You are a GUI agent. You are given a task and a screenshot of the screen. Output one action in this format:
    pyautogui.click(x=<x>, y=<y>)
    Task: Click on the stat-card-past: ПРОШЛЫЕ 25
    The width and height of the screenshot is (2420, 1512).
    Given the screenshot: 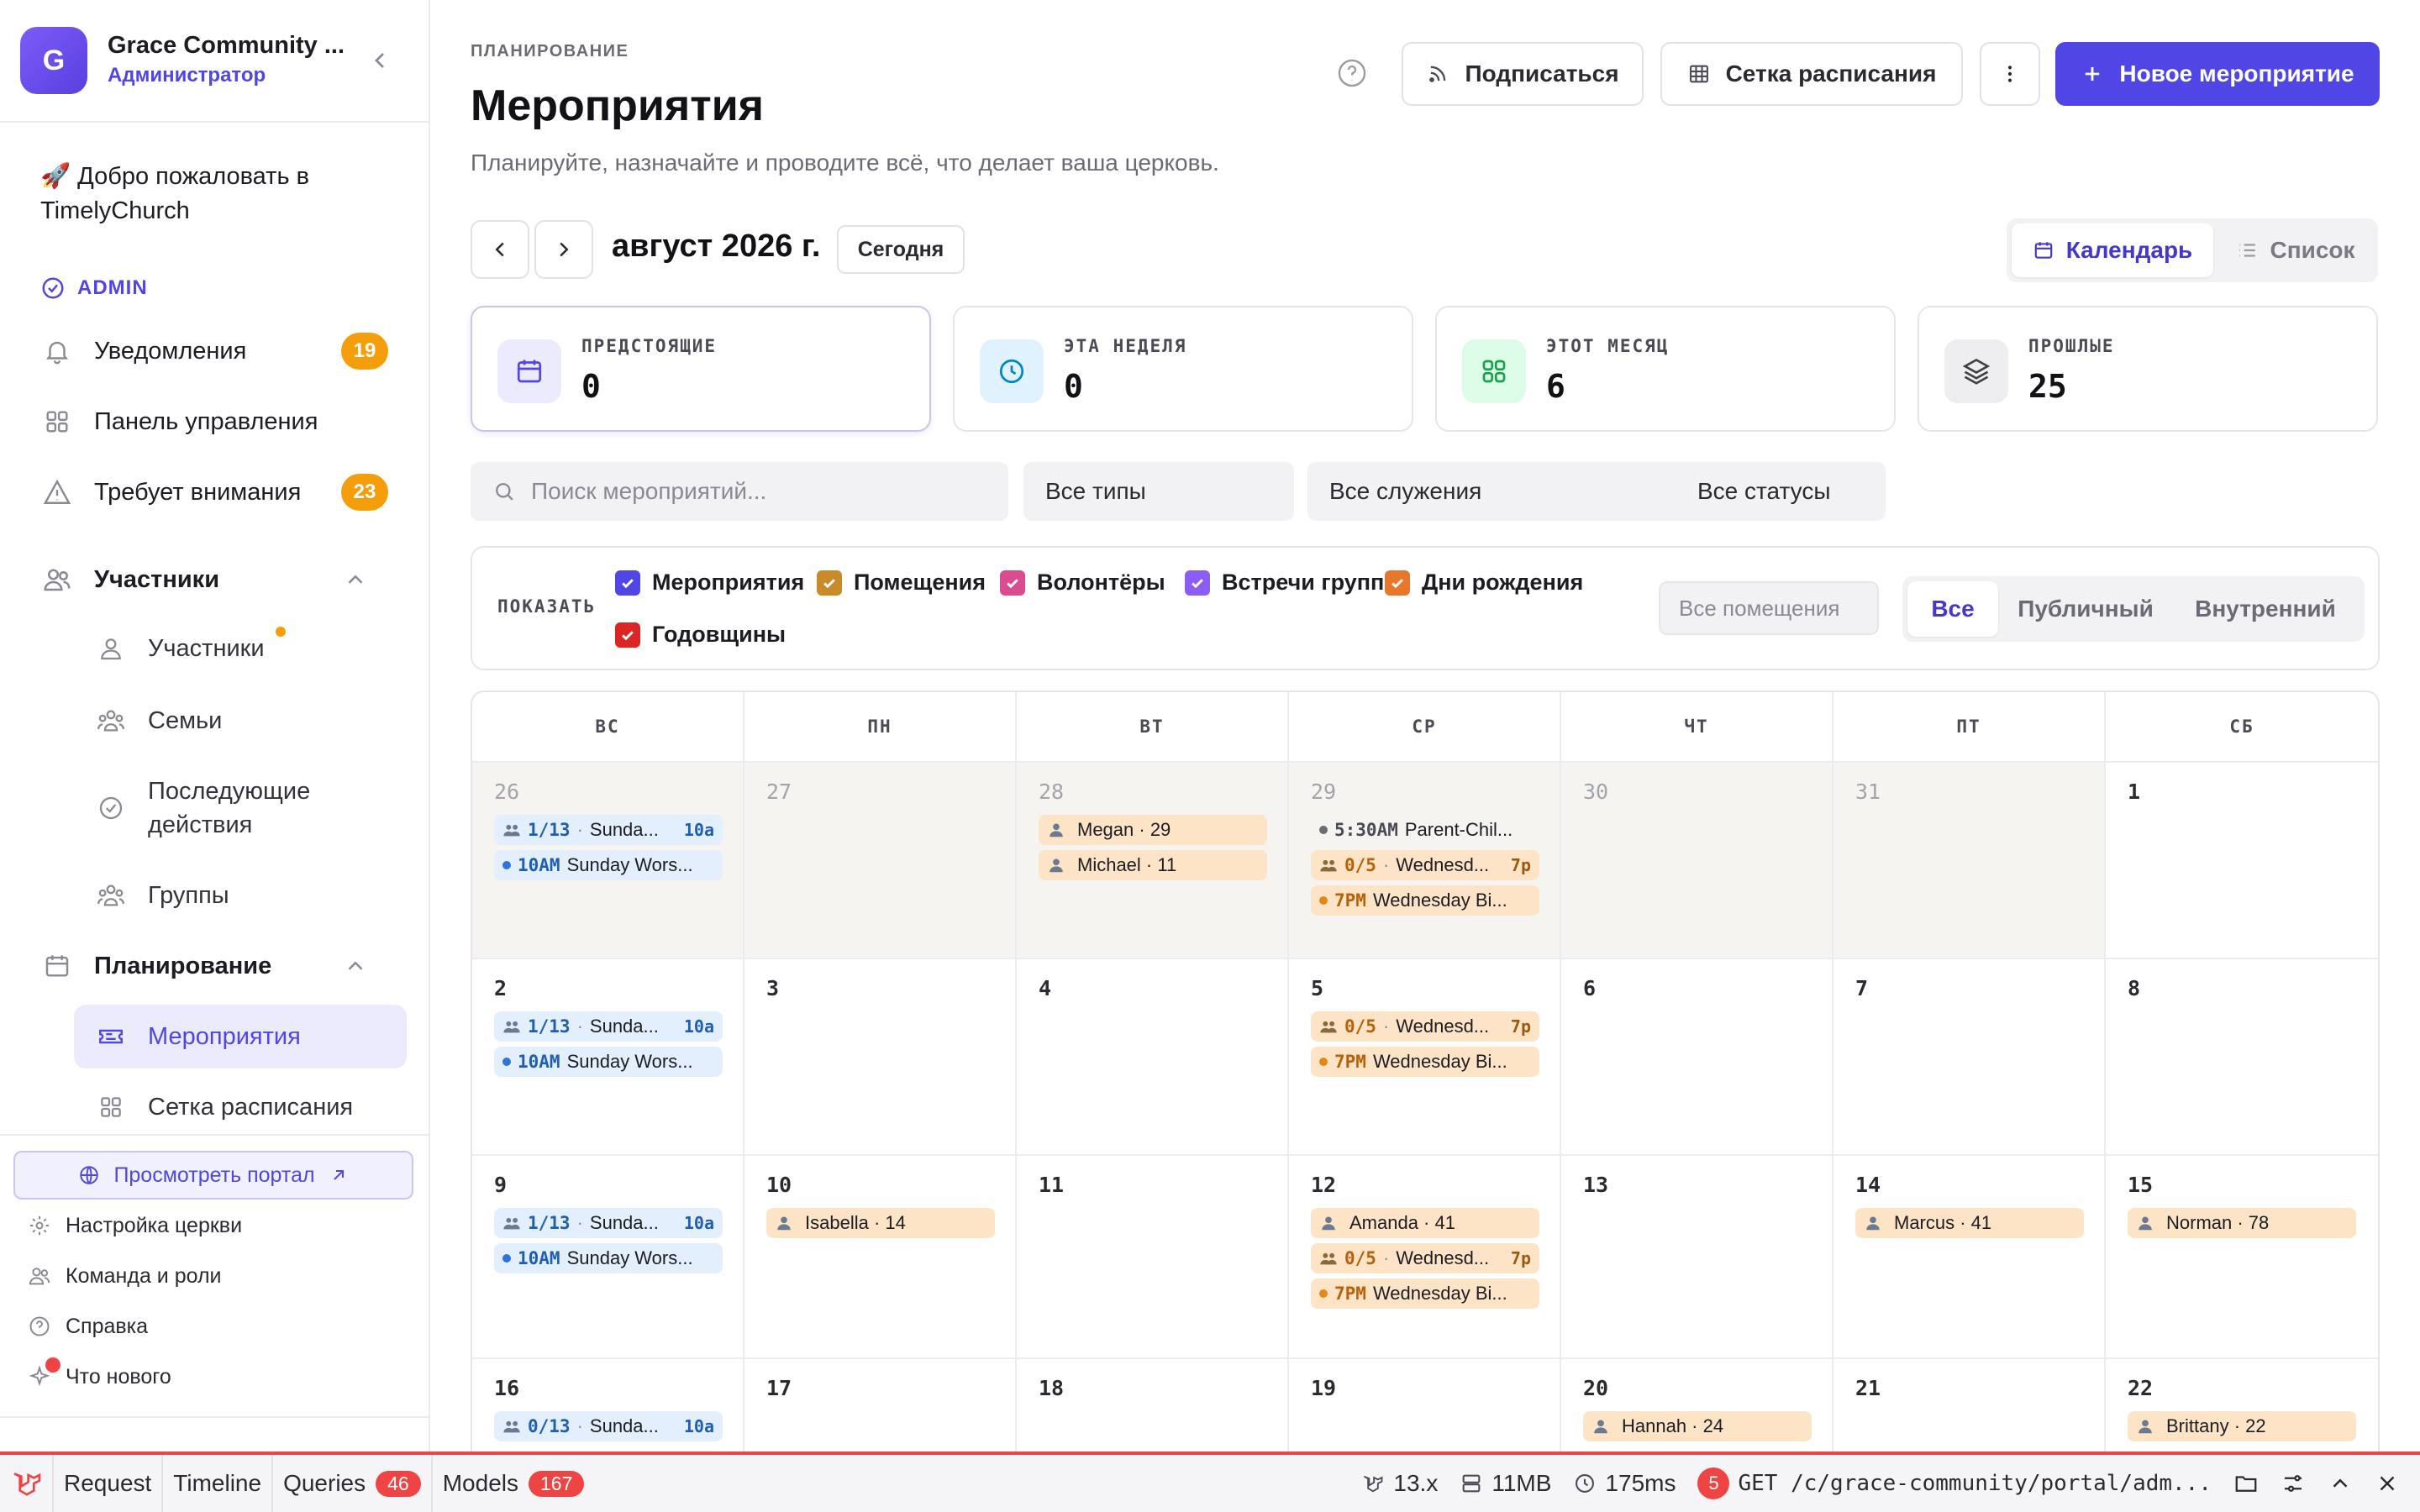 What is the action you would take?
    pyautogui.click(x=2148, y=369)
    